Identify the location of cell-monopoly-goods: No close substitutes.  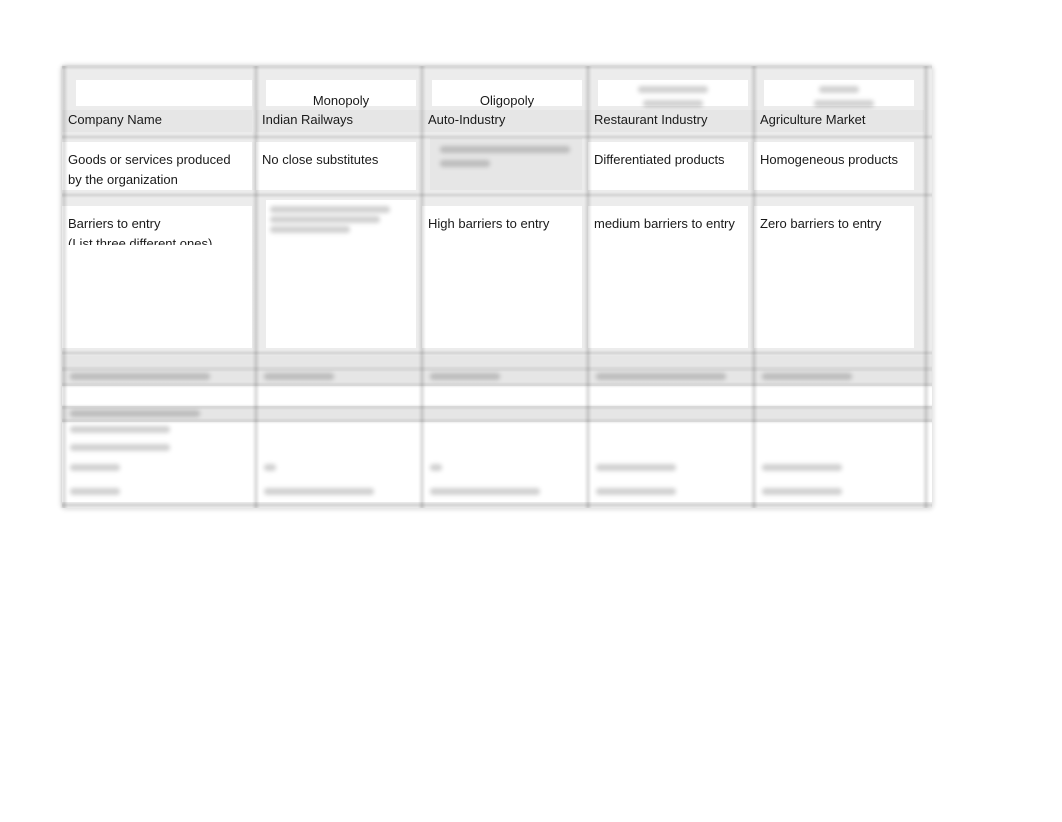
(336, 166).